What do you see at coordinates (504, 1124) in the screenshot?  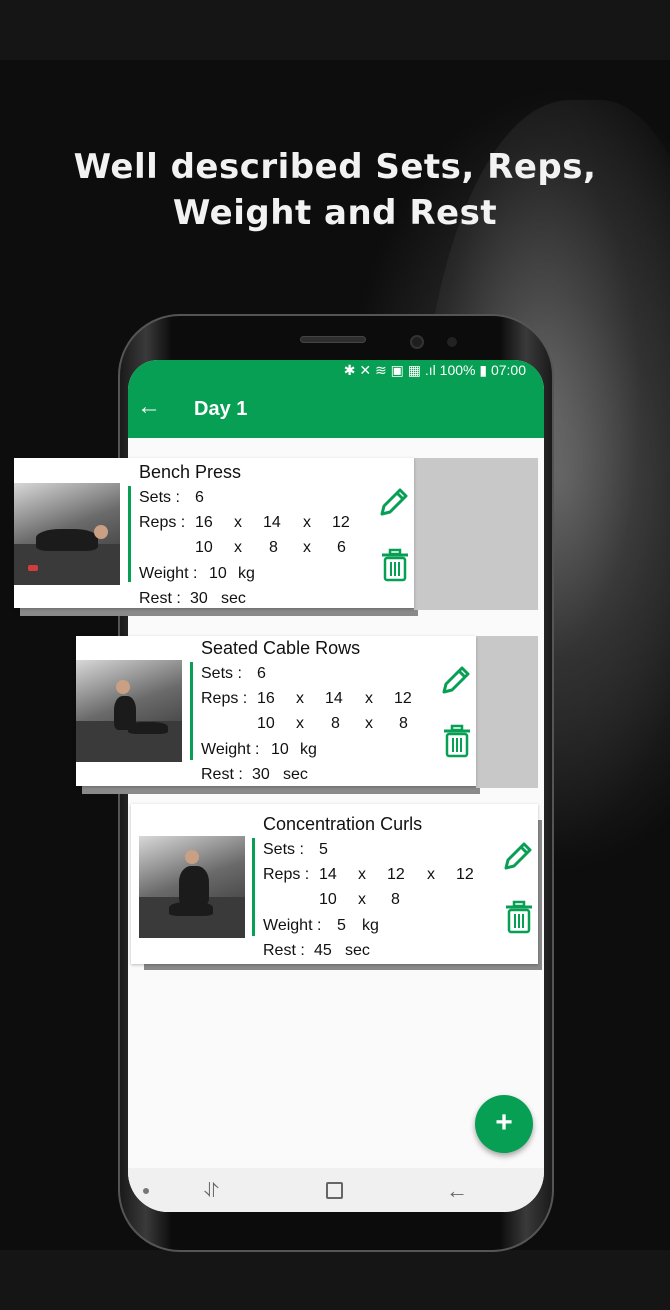 I see `add-exercise-button: +` at bounding box center [504, 1124].